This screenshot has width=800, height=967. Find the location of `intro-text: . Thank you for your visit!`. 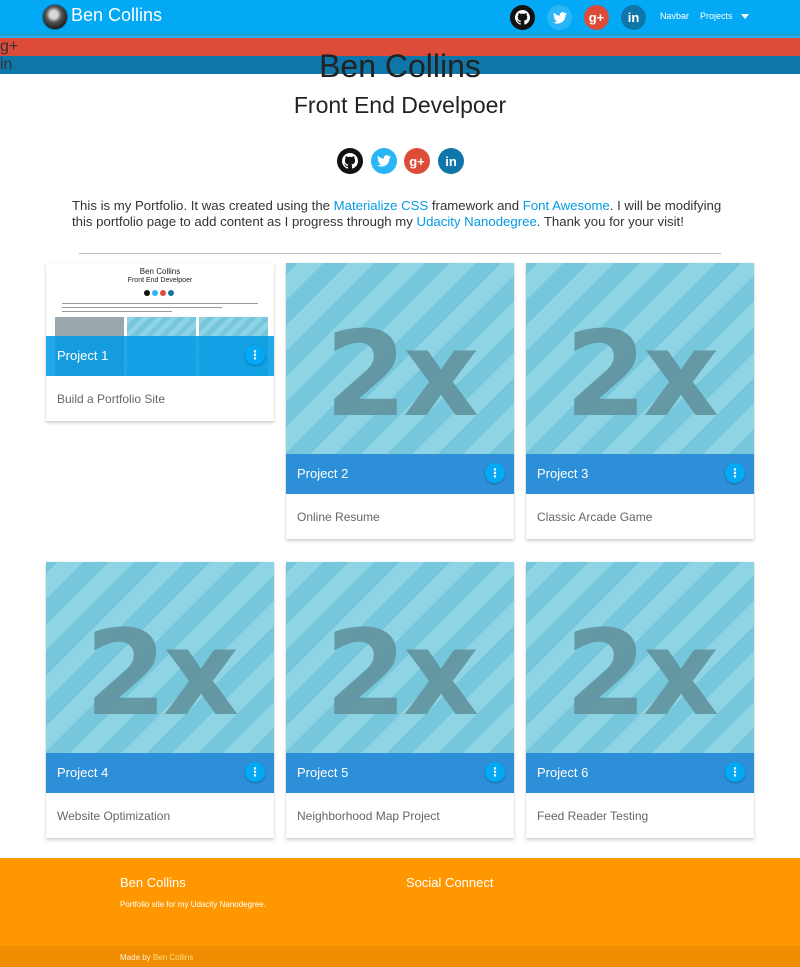

intro-text: . Thank you for your visit! is located at coordinates (610, 221).